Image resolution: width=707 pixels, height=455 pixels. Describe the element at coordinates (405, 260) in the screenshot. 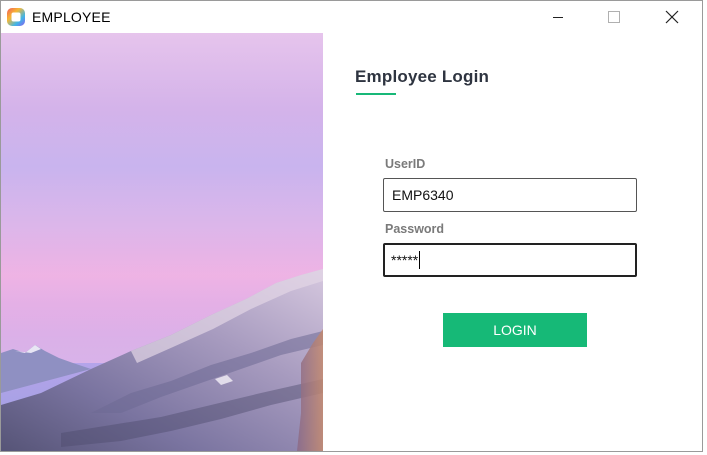

I see `password-value: *****` at that location.